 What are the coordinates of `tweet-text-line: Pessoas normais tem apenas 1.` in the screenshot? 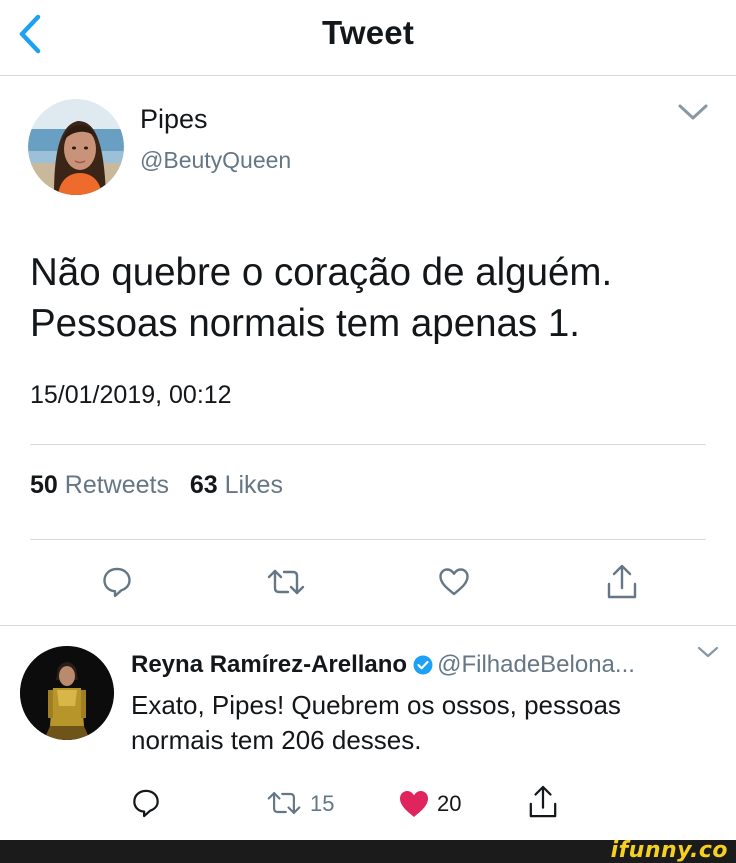 It's located at (305, 323).